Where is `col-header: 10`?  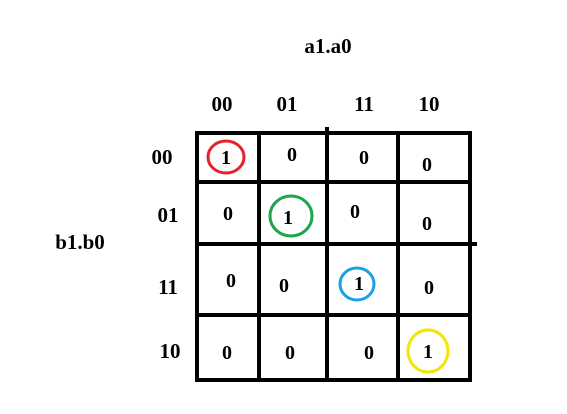 col-header: 10 is located at coordinates (429, 104).